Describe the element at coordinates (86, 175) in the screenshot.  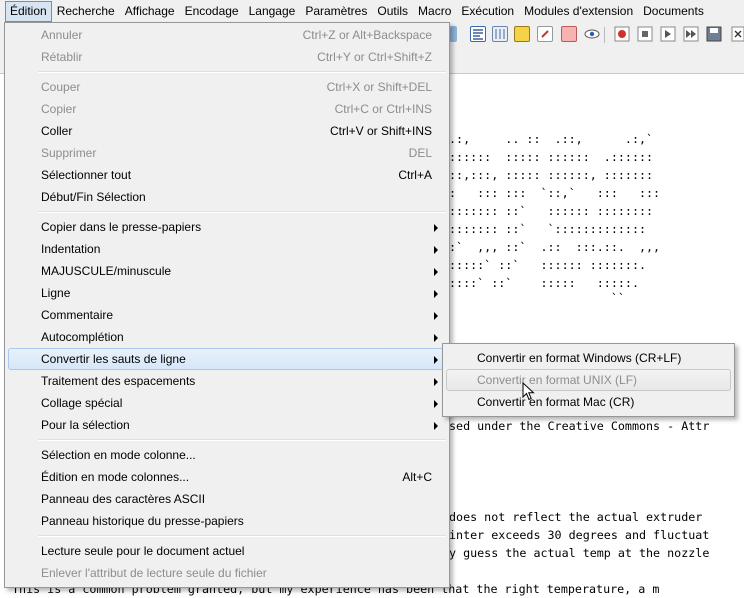
I see `menu-item-label: Sélectionner tout` at that location.